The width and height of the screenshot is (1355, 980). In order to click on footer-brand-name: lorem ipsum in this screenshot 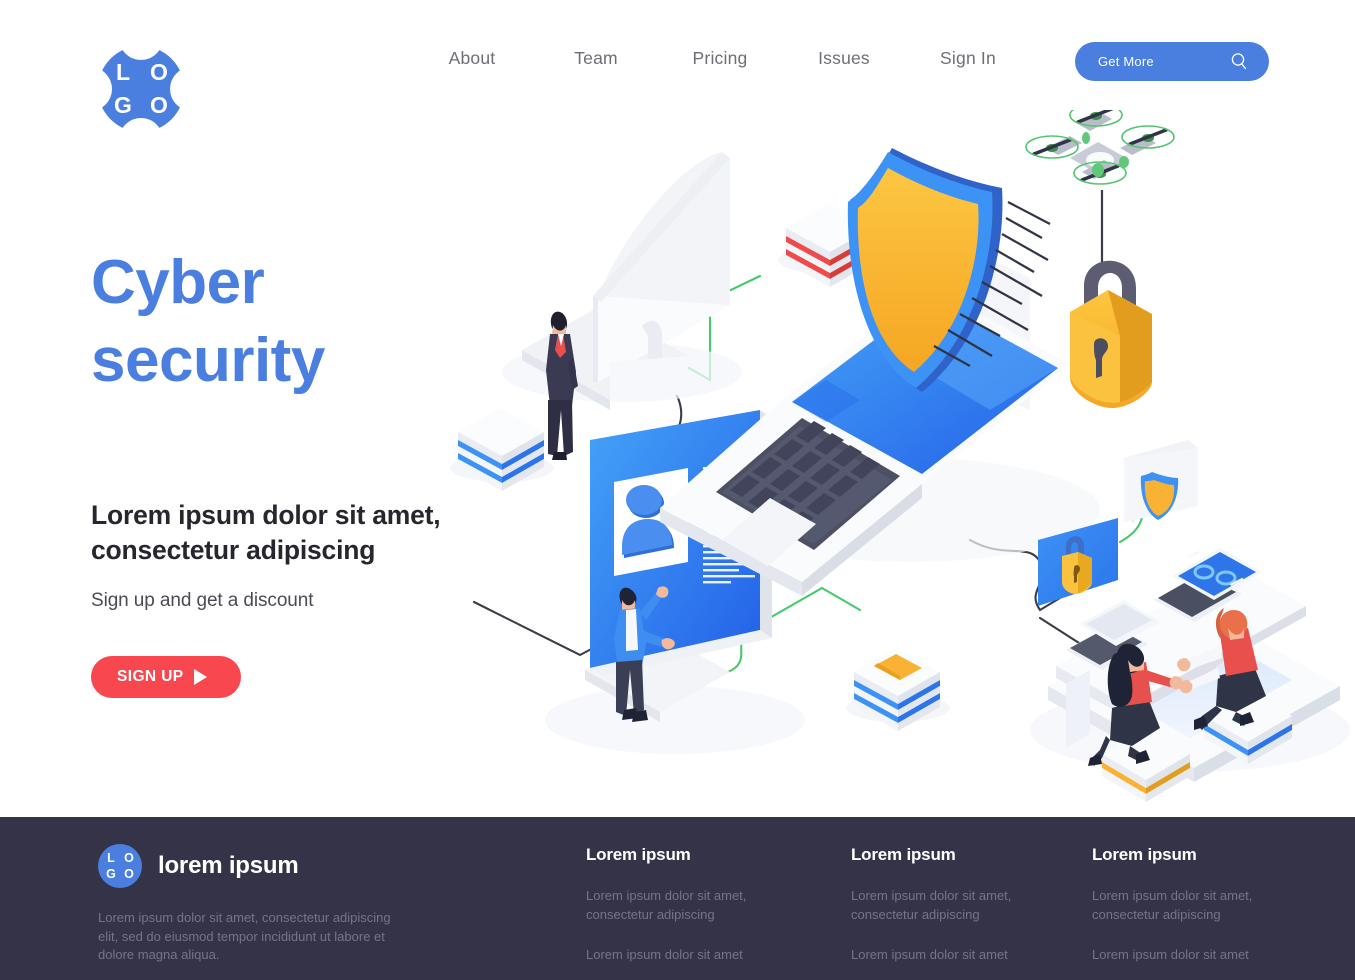, I will do `click(228, 865)`.